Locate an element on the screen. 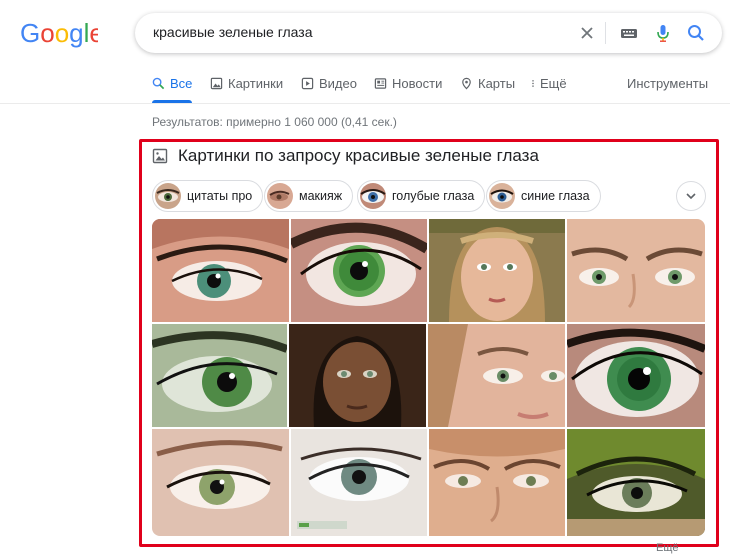 The image size is (730, 554). chip-blue-eyes: голубые глаза is located at coordinates (421, 196).